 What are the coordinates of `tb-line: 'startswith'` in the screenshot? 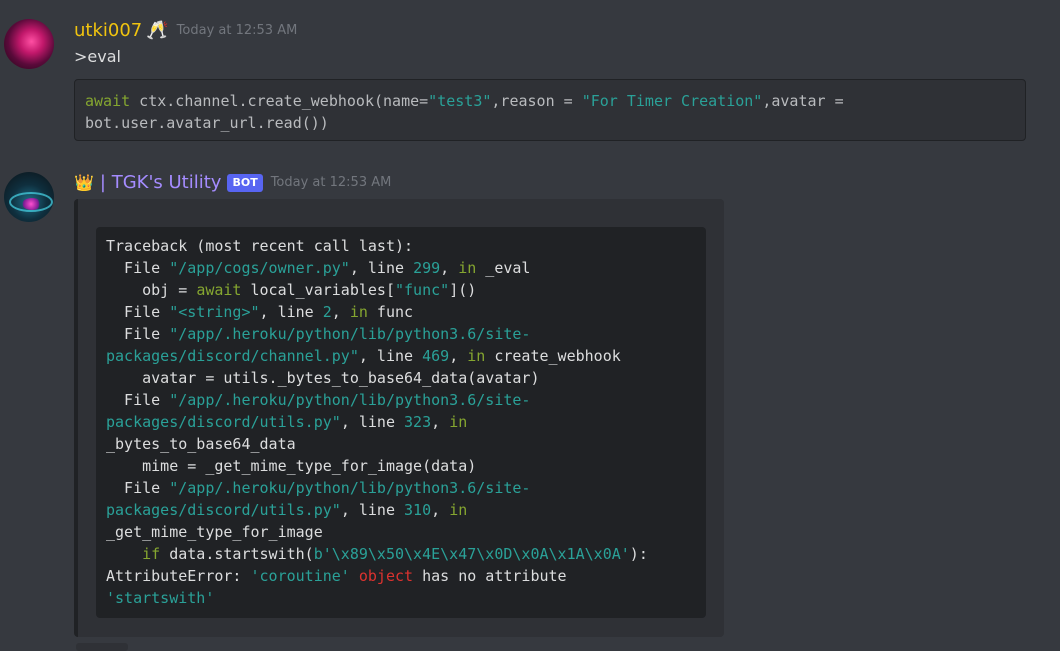 It's located at (160, 598).